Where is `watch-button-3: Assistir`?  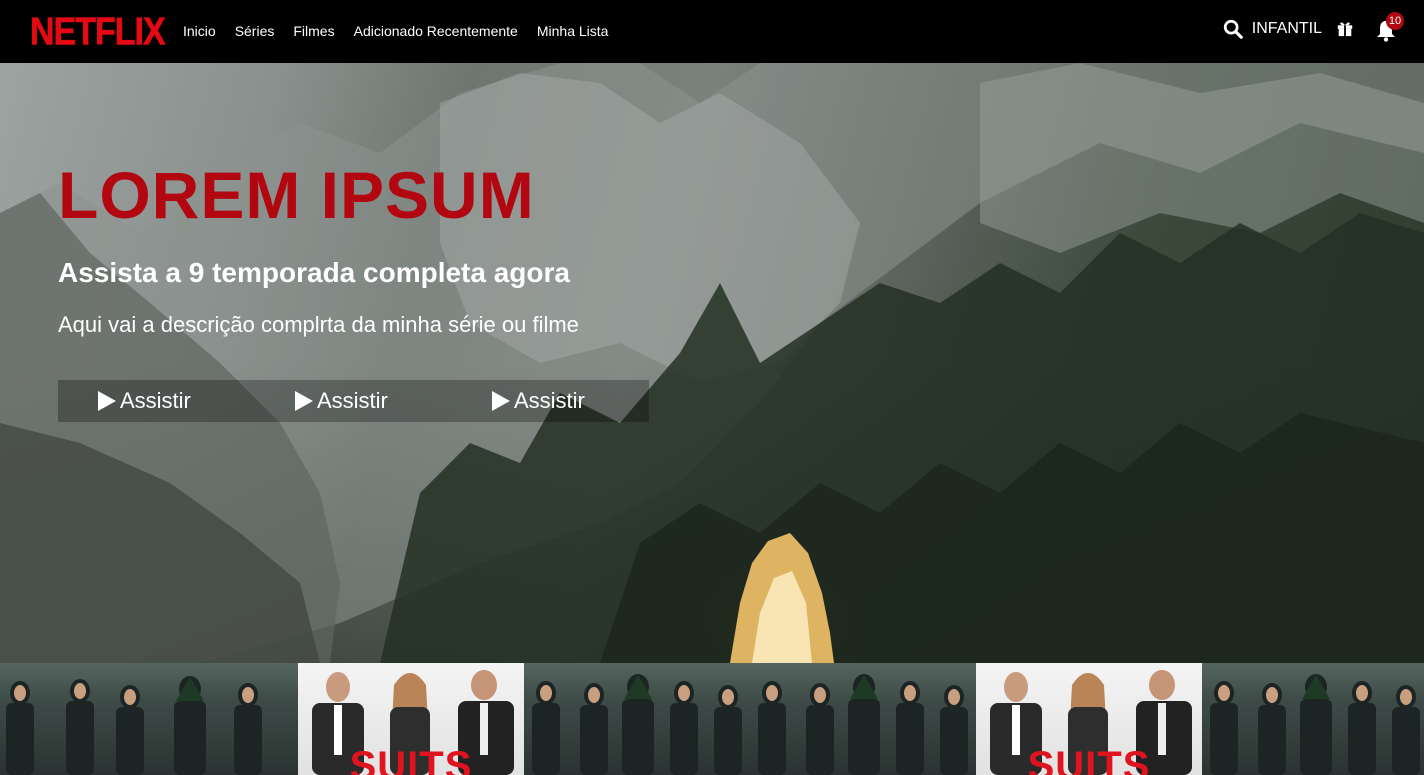 watch-button-3: Assistir is located at coordinates (550, 401).